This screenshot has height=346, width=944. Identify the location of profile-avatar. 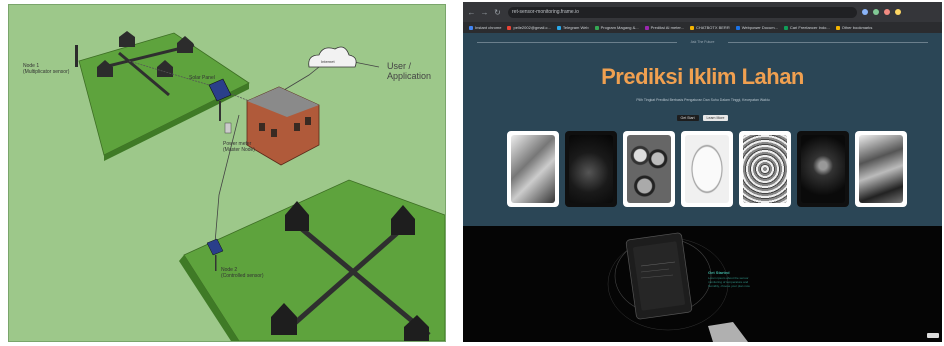
(898, 12).